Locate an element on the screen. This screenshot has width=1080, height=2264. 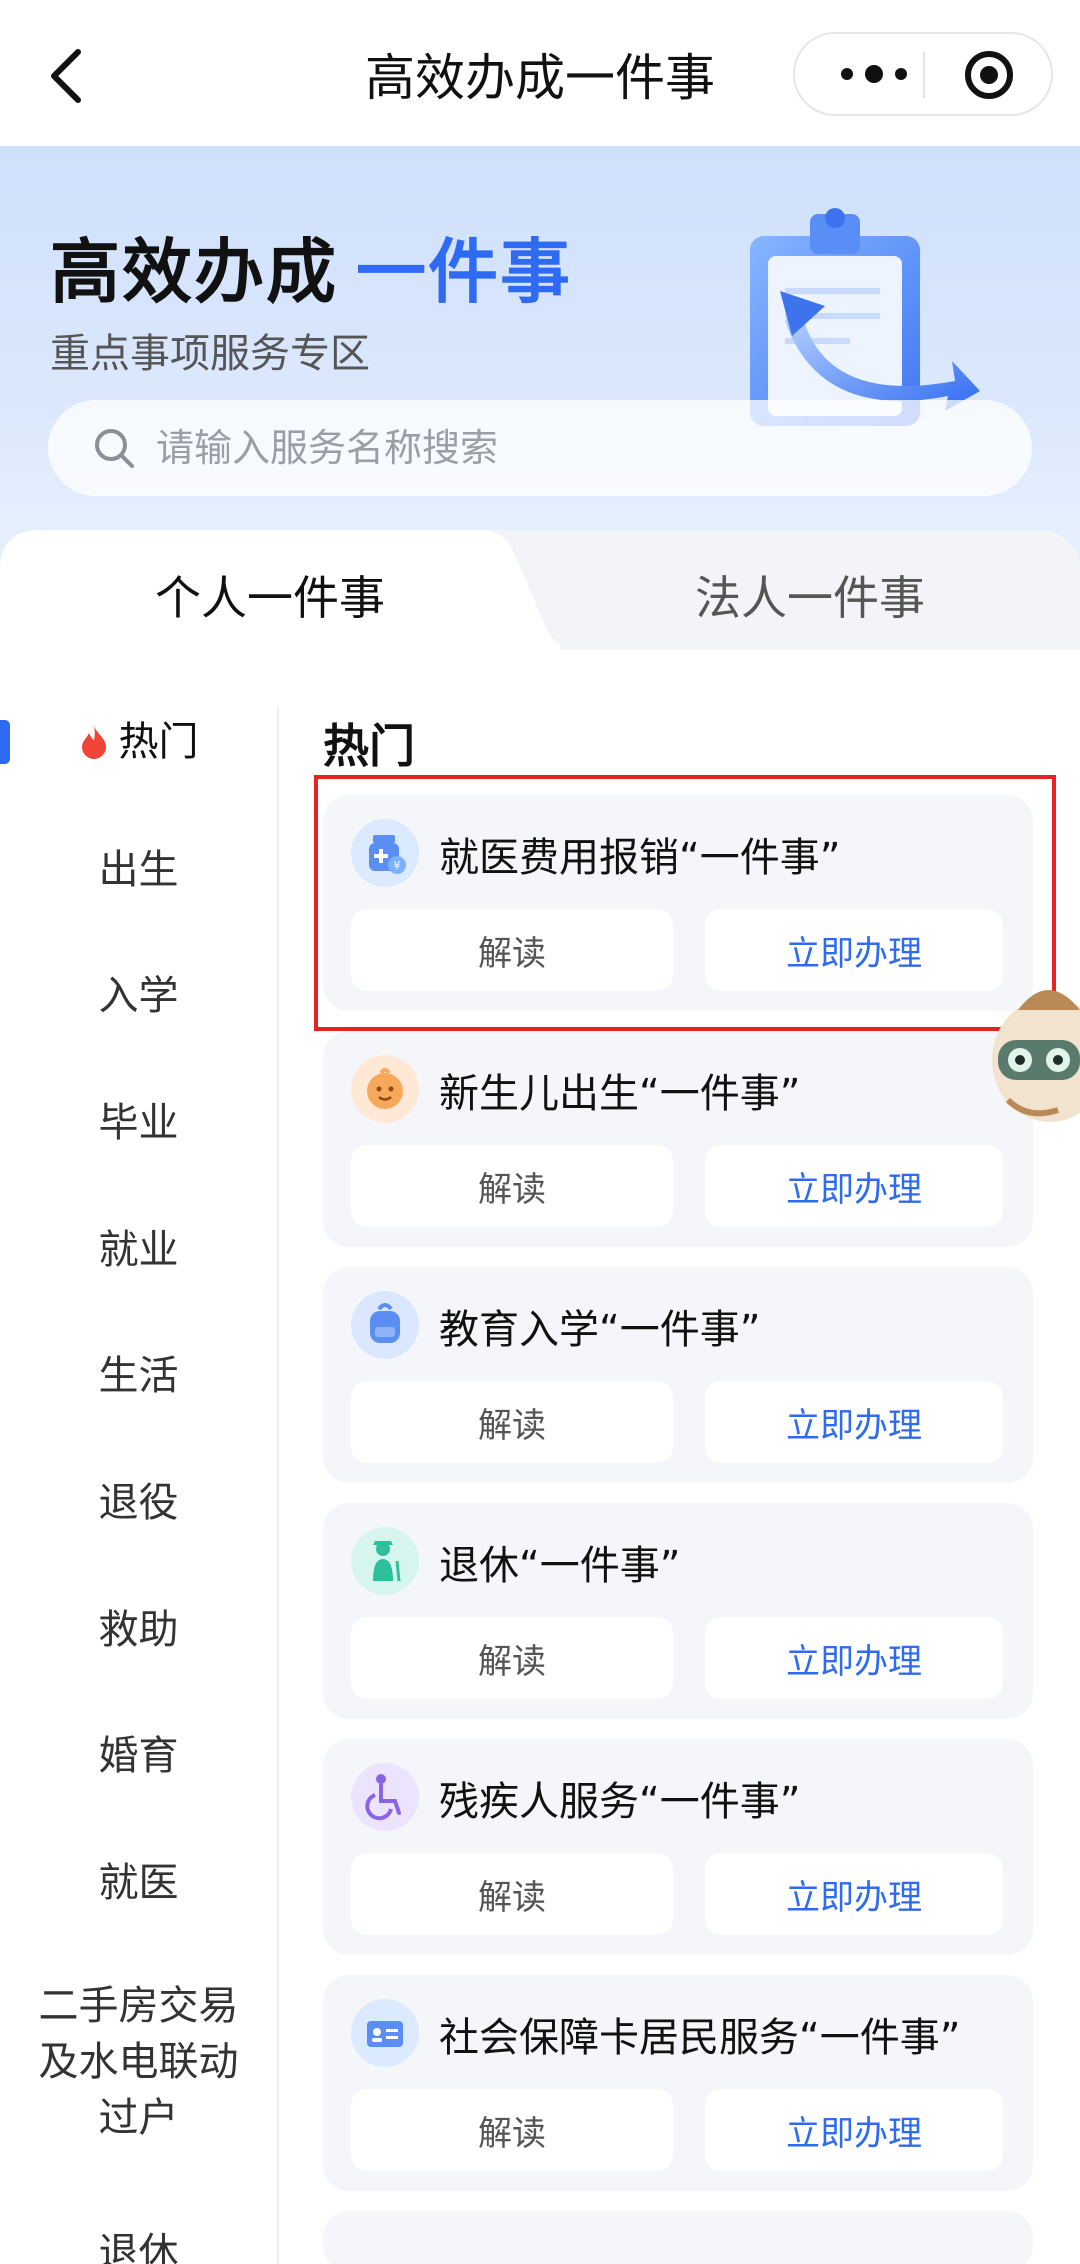
hero-title-accent: 一件事 is located at coordinates (464, 272).